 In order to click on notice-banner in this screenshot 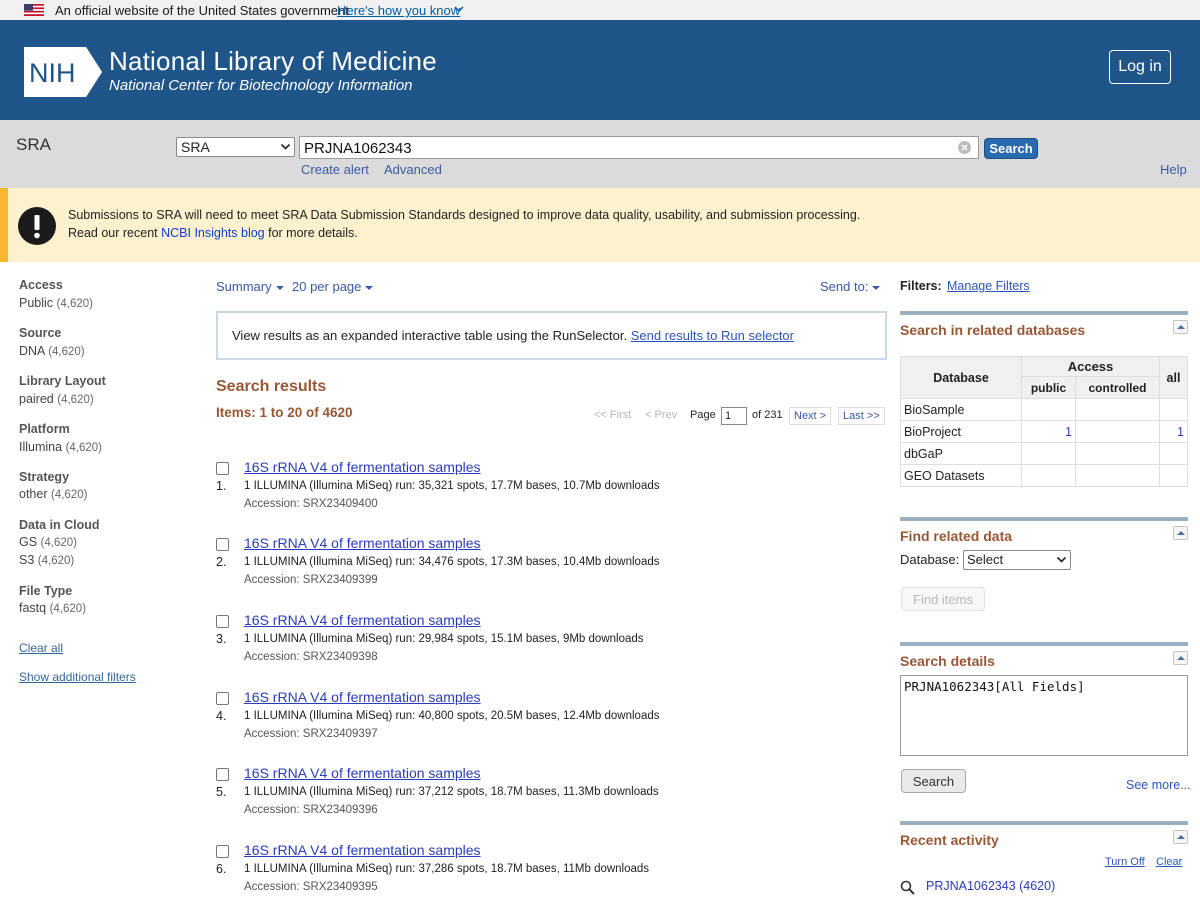, I will do `click(600, 225)`.